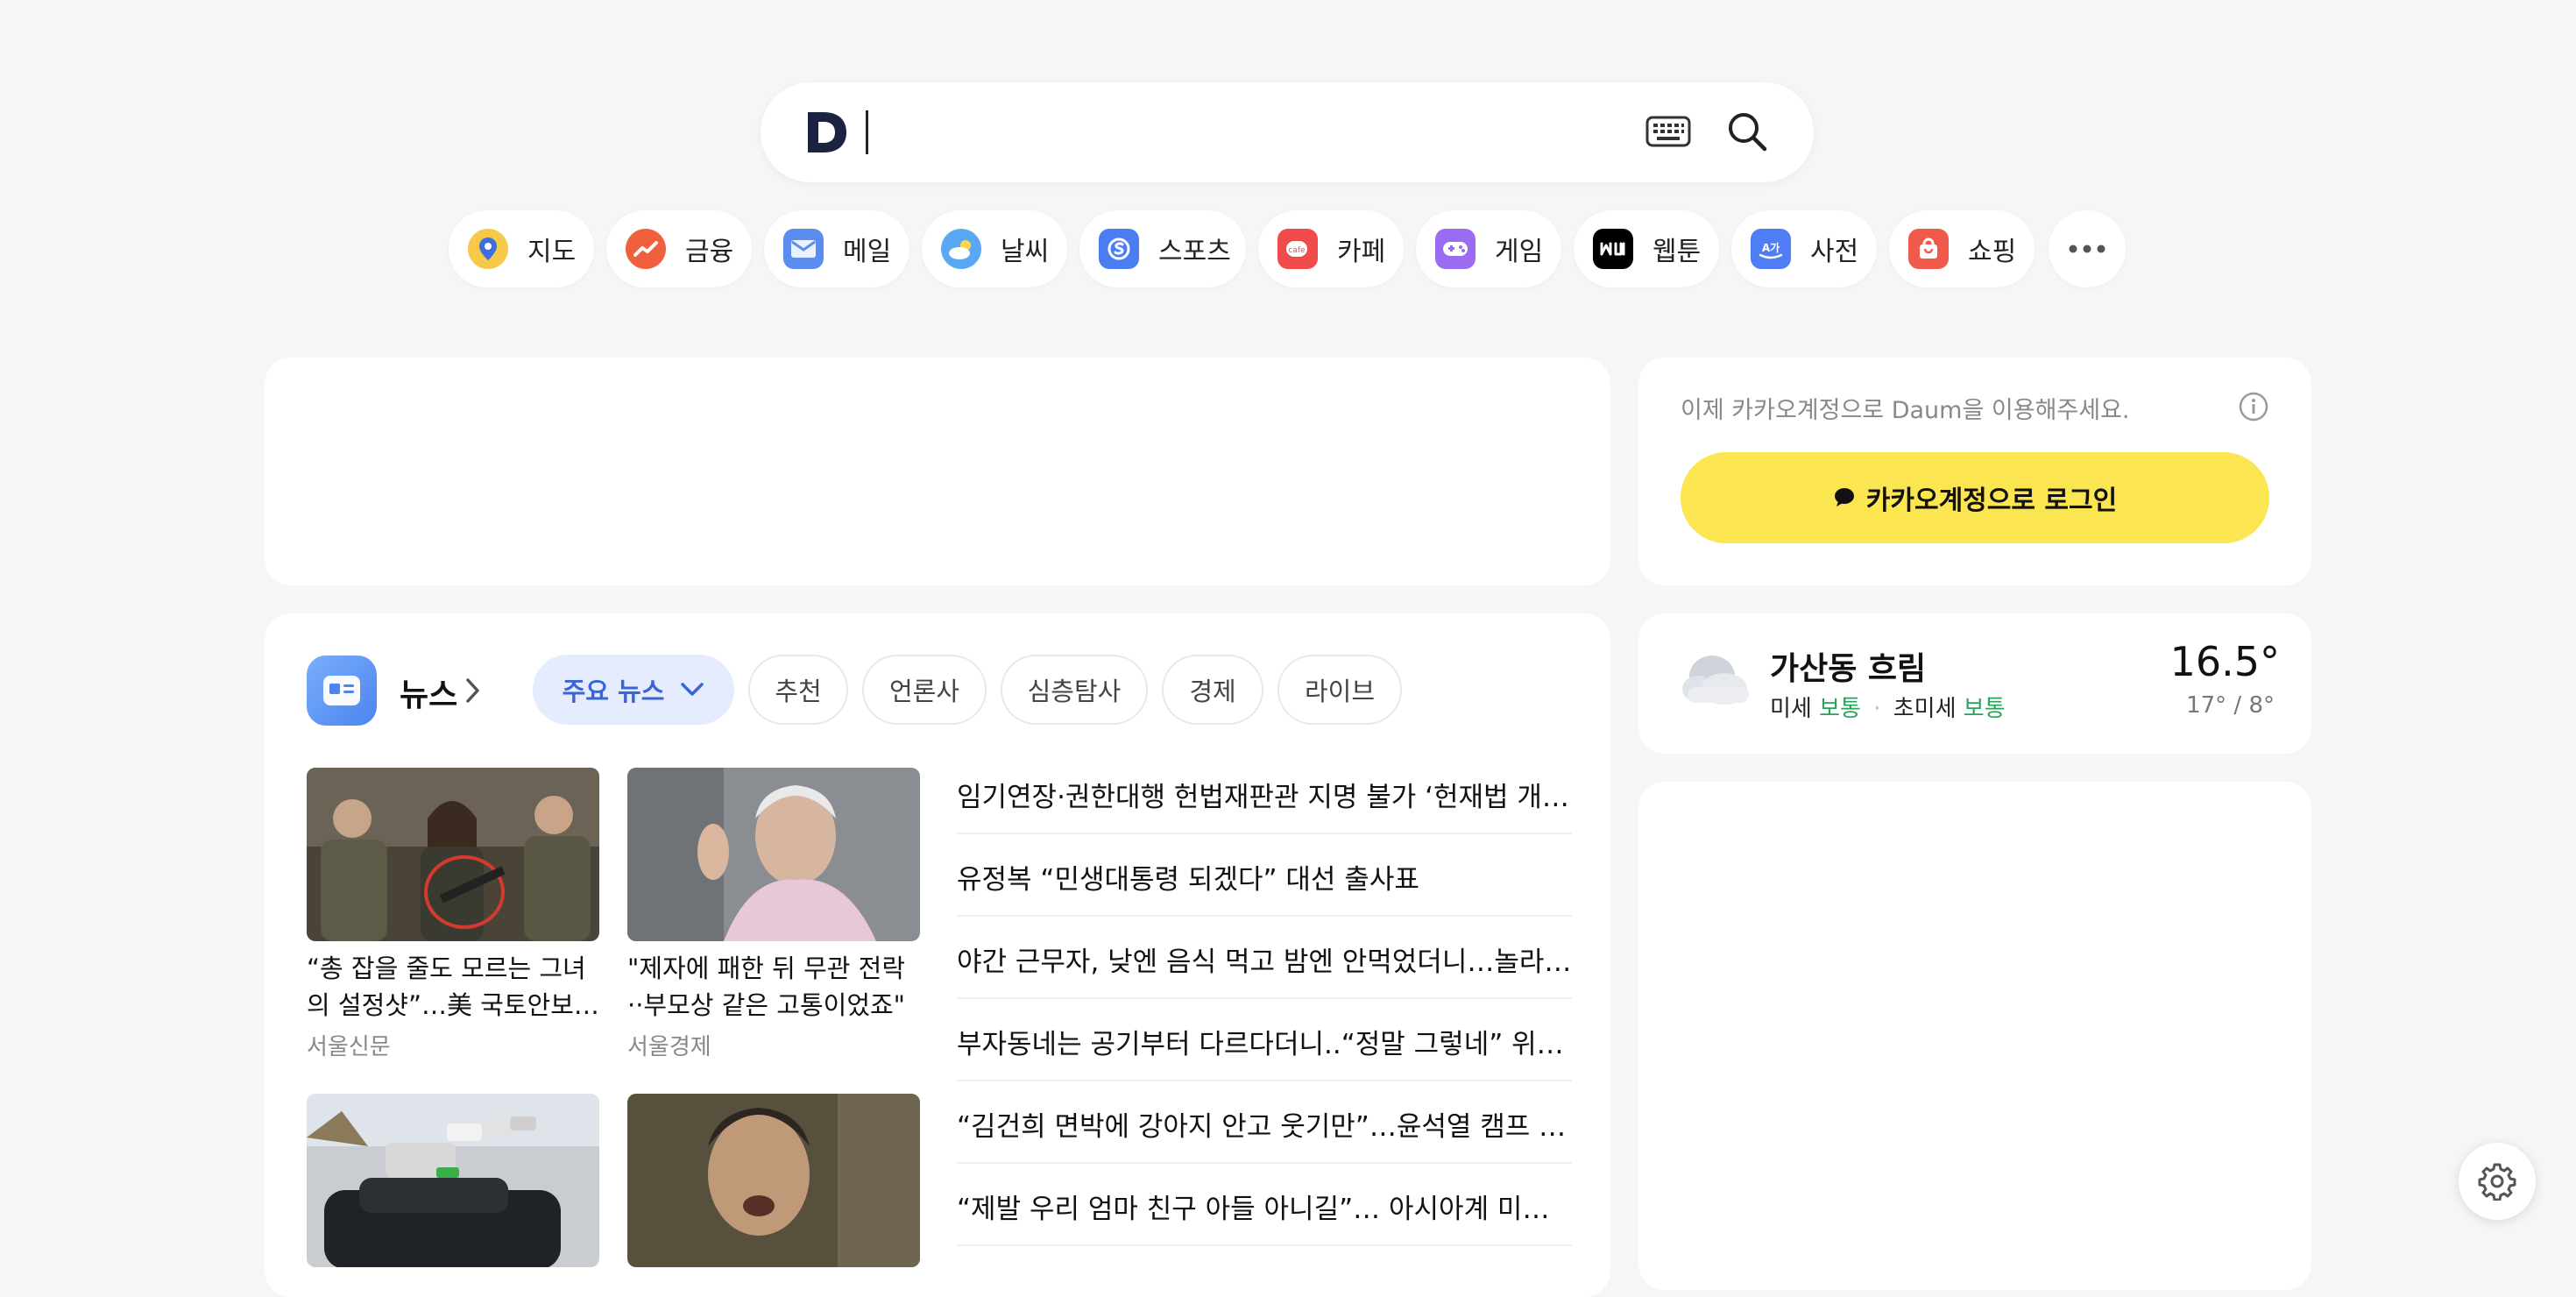 The width and height of the screenshot is (2576, 1297). I want to click on tab-main-news: 주요 뉴스, so click(633, 690).